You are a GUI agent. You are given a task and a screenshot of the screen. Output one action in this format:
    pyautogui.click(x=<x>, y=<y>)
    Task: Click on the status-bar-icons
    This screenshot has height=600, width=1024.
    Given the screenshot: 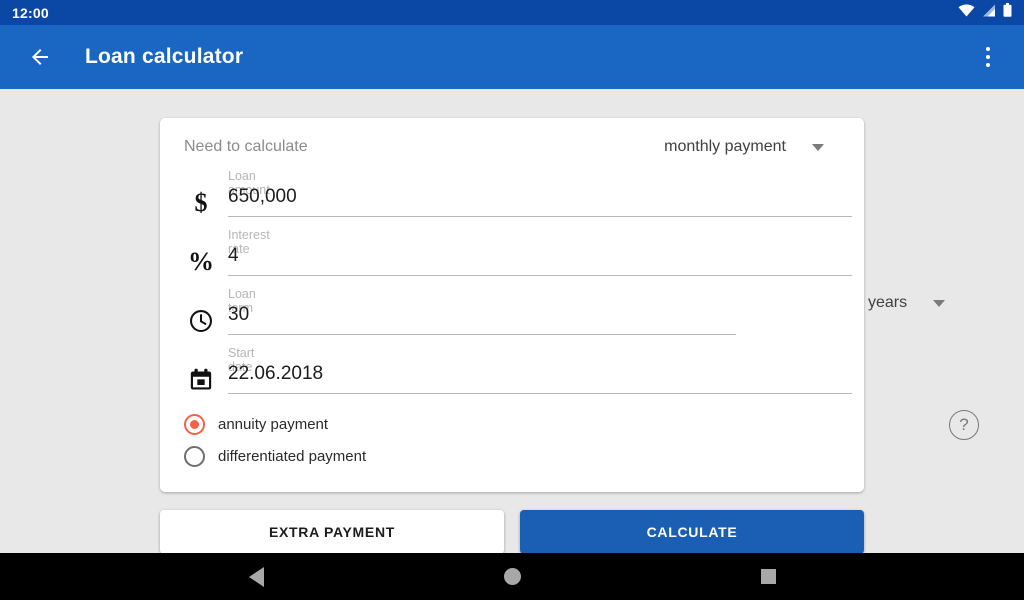 What is the action you would take?
    pyautogui.click(x=985, y=12)
    